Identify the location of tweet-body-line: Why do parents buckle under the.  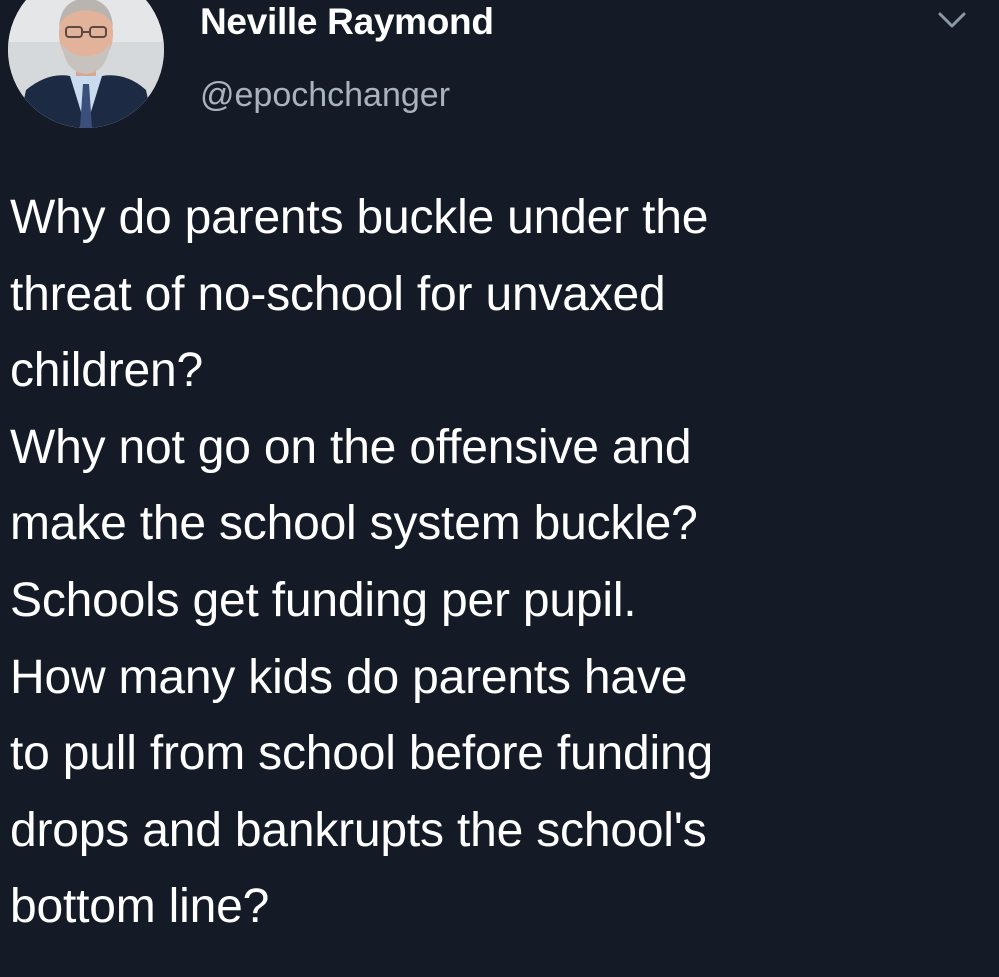
(359, 217).